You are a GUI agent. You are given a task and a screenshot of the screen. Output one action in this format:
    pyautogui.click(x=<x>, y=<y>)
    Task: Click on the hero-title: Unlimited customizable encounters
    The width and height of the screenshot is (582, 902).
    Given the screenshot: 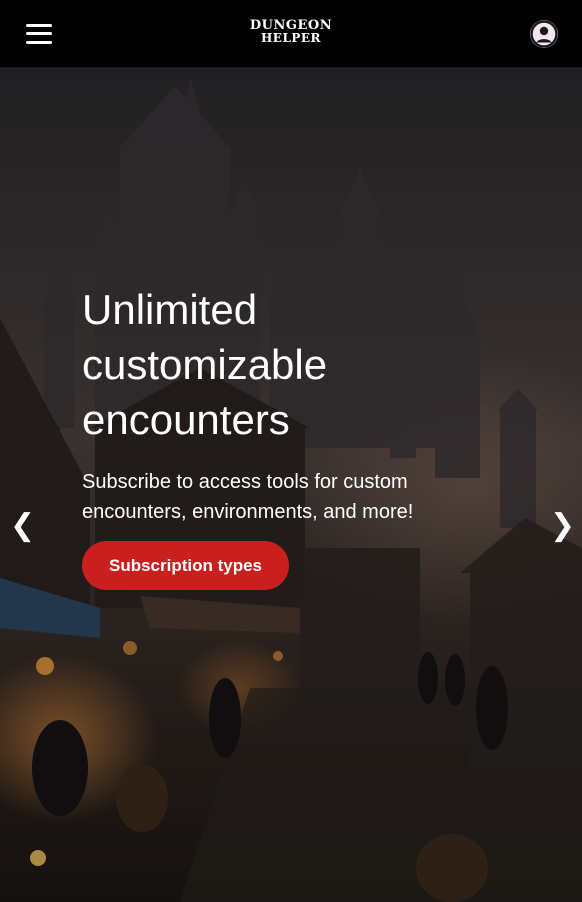 What is the action you would take?
    pyautogui.click(x=205, y=364)
    